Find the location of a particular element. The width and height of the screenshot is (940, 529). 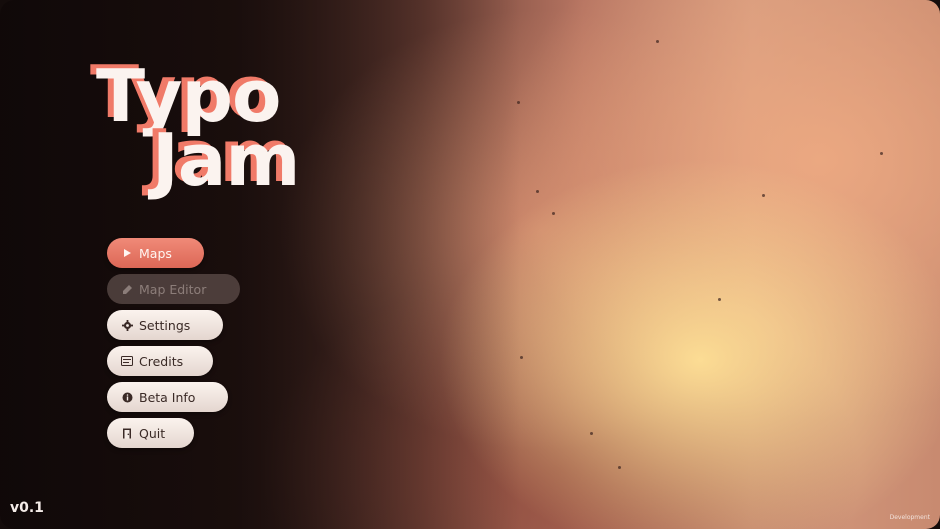

editor-icon is located at coordinates (127, 289).